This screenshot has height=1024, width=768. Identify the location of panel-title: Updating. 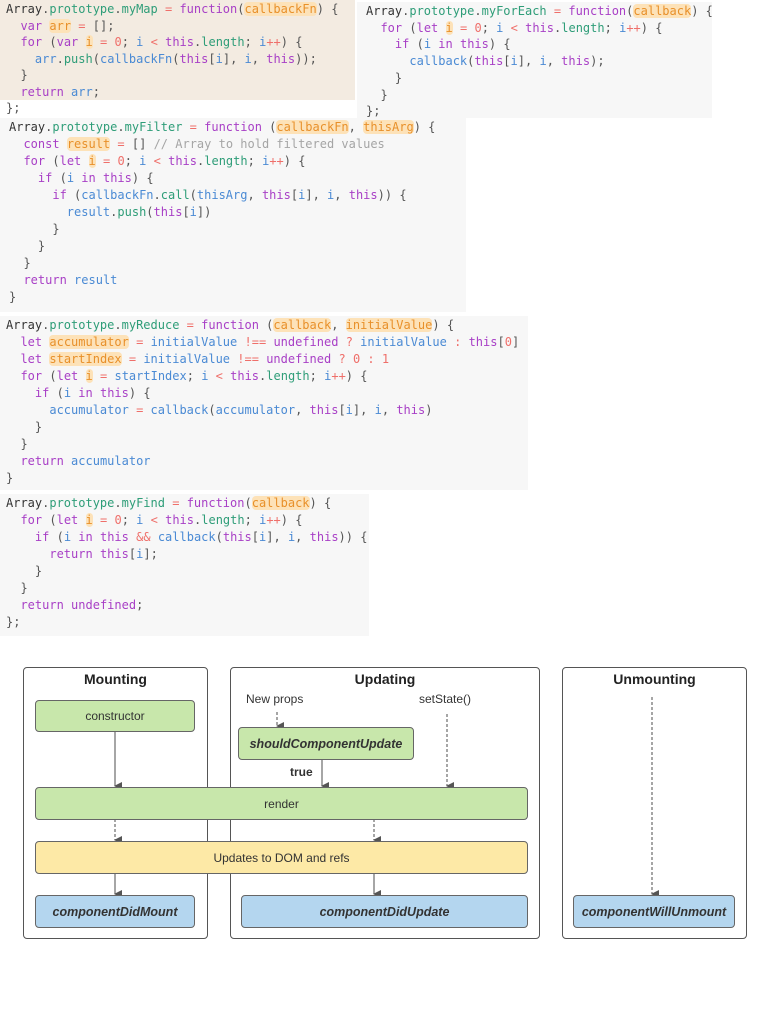
(385, 679).